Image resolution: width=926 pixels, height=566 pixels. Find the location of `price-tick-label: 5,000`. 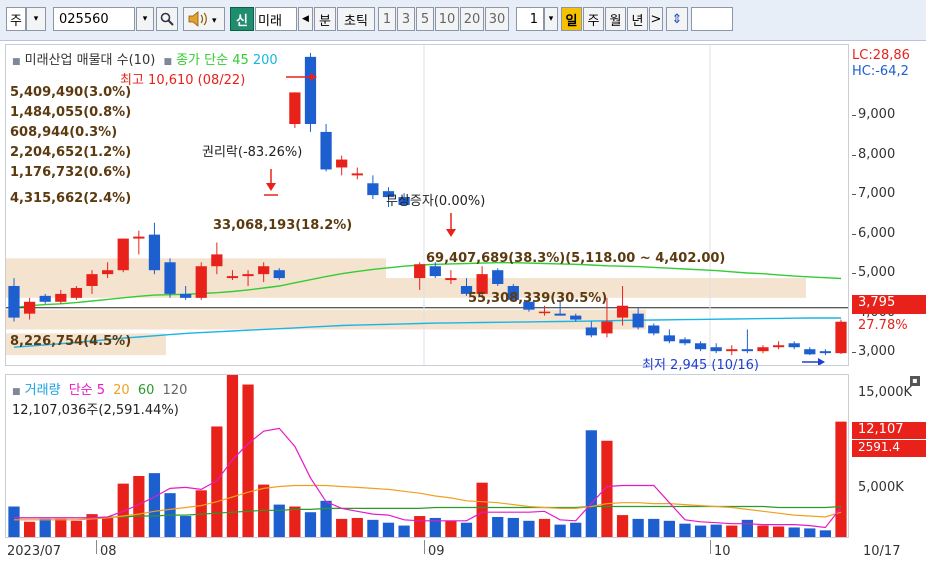

price-tick-label: 5,000 is located at coordinates (877, 273).